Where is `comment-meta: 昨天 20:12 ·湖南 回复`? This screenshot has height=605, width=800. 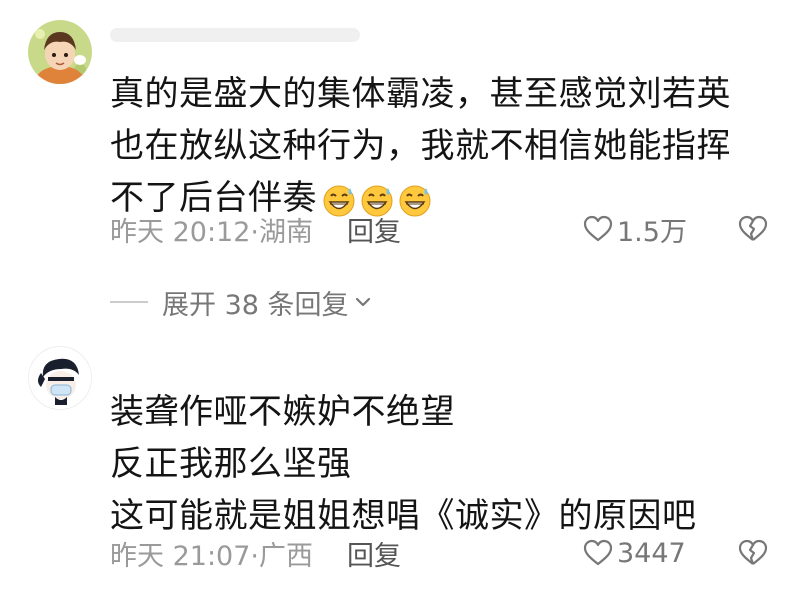
comment-meta: 昨天 20:12 ·湖南 回复 is located at coordinates (255, 229).